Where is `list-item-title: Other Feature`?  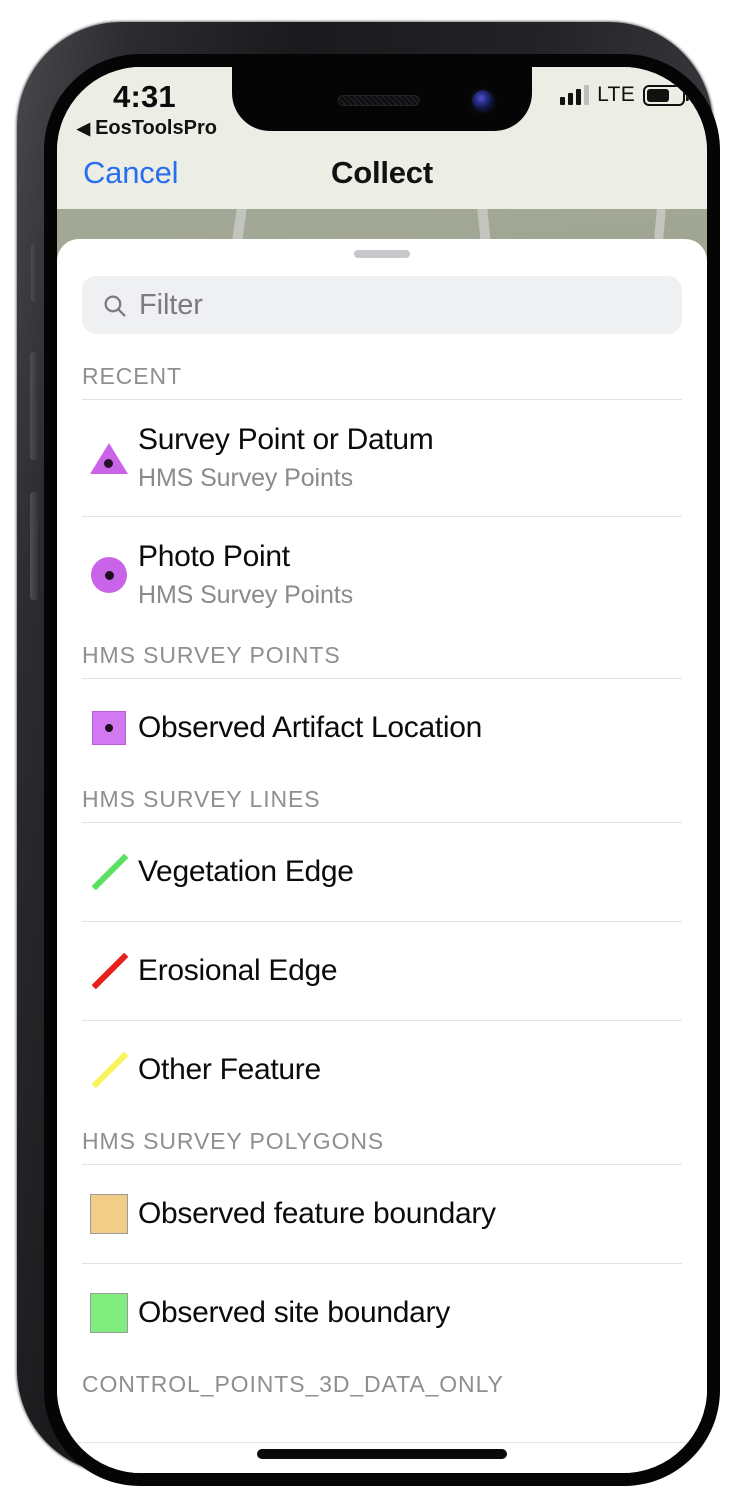 list-item-title: Other Feature is located at coordinates (229, 1069).